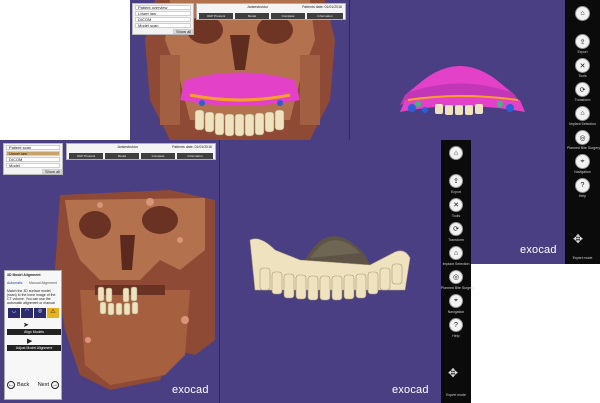  Describe the element at coordinates (458, 288) in the screenshot. I see `front-toolbar-label-bite: Planned Bite Surgery` at that location.